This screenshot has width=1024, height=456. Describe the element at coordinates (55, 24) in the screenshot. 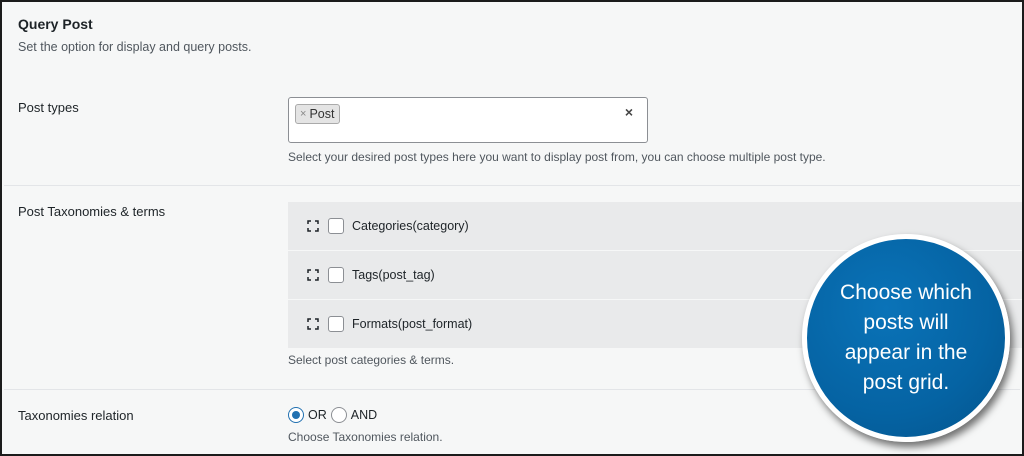

I see `section-title: Query Post` at that location.